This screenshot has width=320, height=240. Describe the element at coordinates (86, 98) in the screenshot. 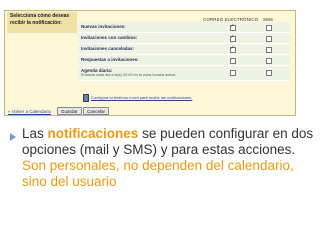

I see `mobile-phone-icon` at that location.